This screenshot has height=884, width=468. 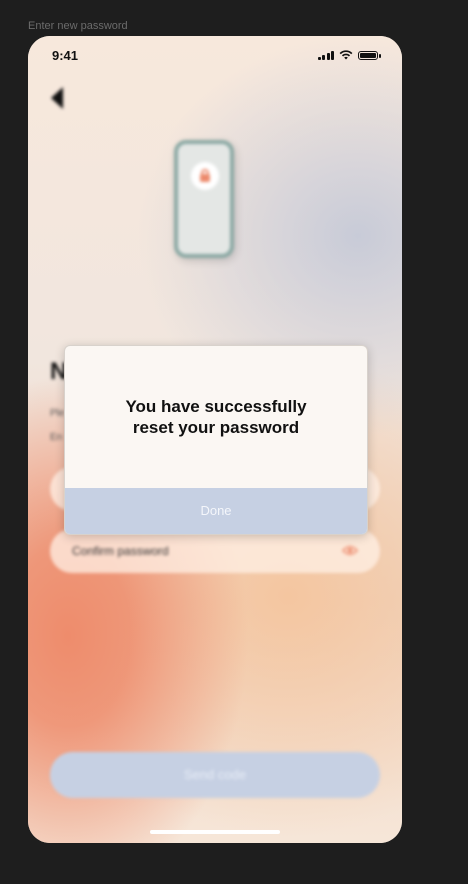 I want to click on dialog-message-line1: You have successfully, so click(x=216, y=406).